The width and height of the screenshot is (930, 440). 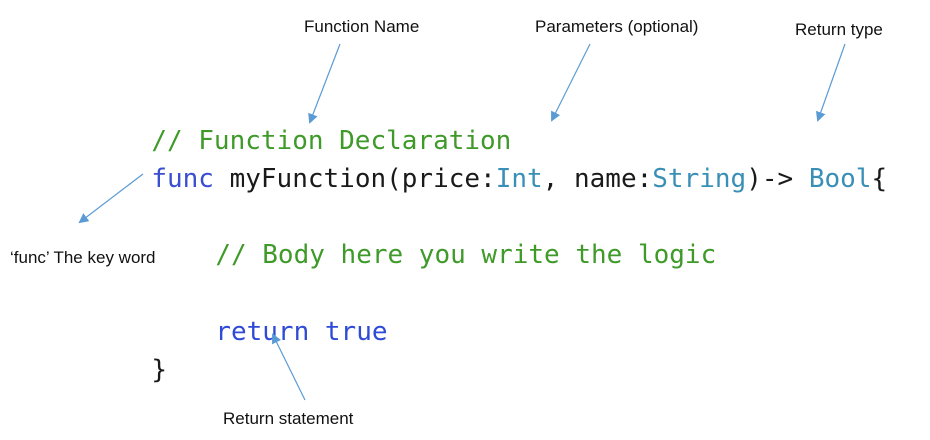 What do you see at coordinates (830, 82) in the screenshot?
I see `return-type-arrow` at bounding box center [830, 82].